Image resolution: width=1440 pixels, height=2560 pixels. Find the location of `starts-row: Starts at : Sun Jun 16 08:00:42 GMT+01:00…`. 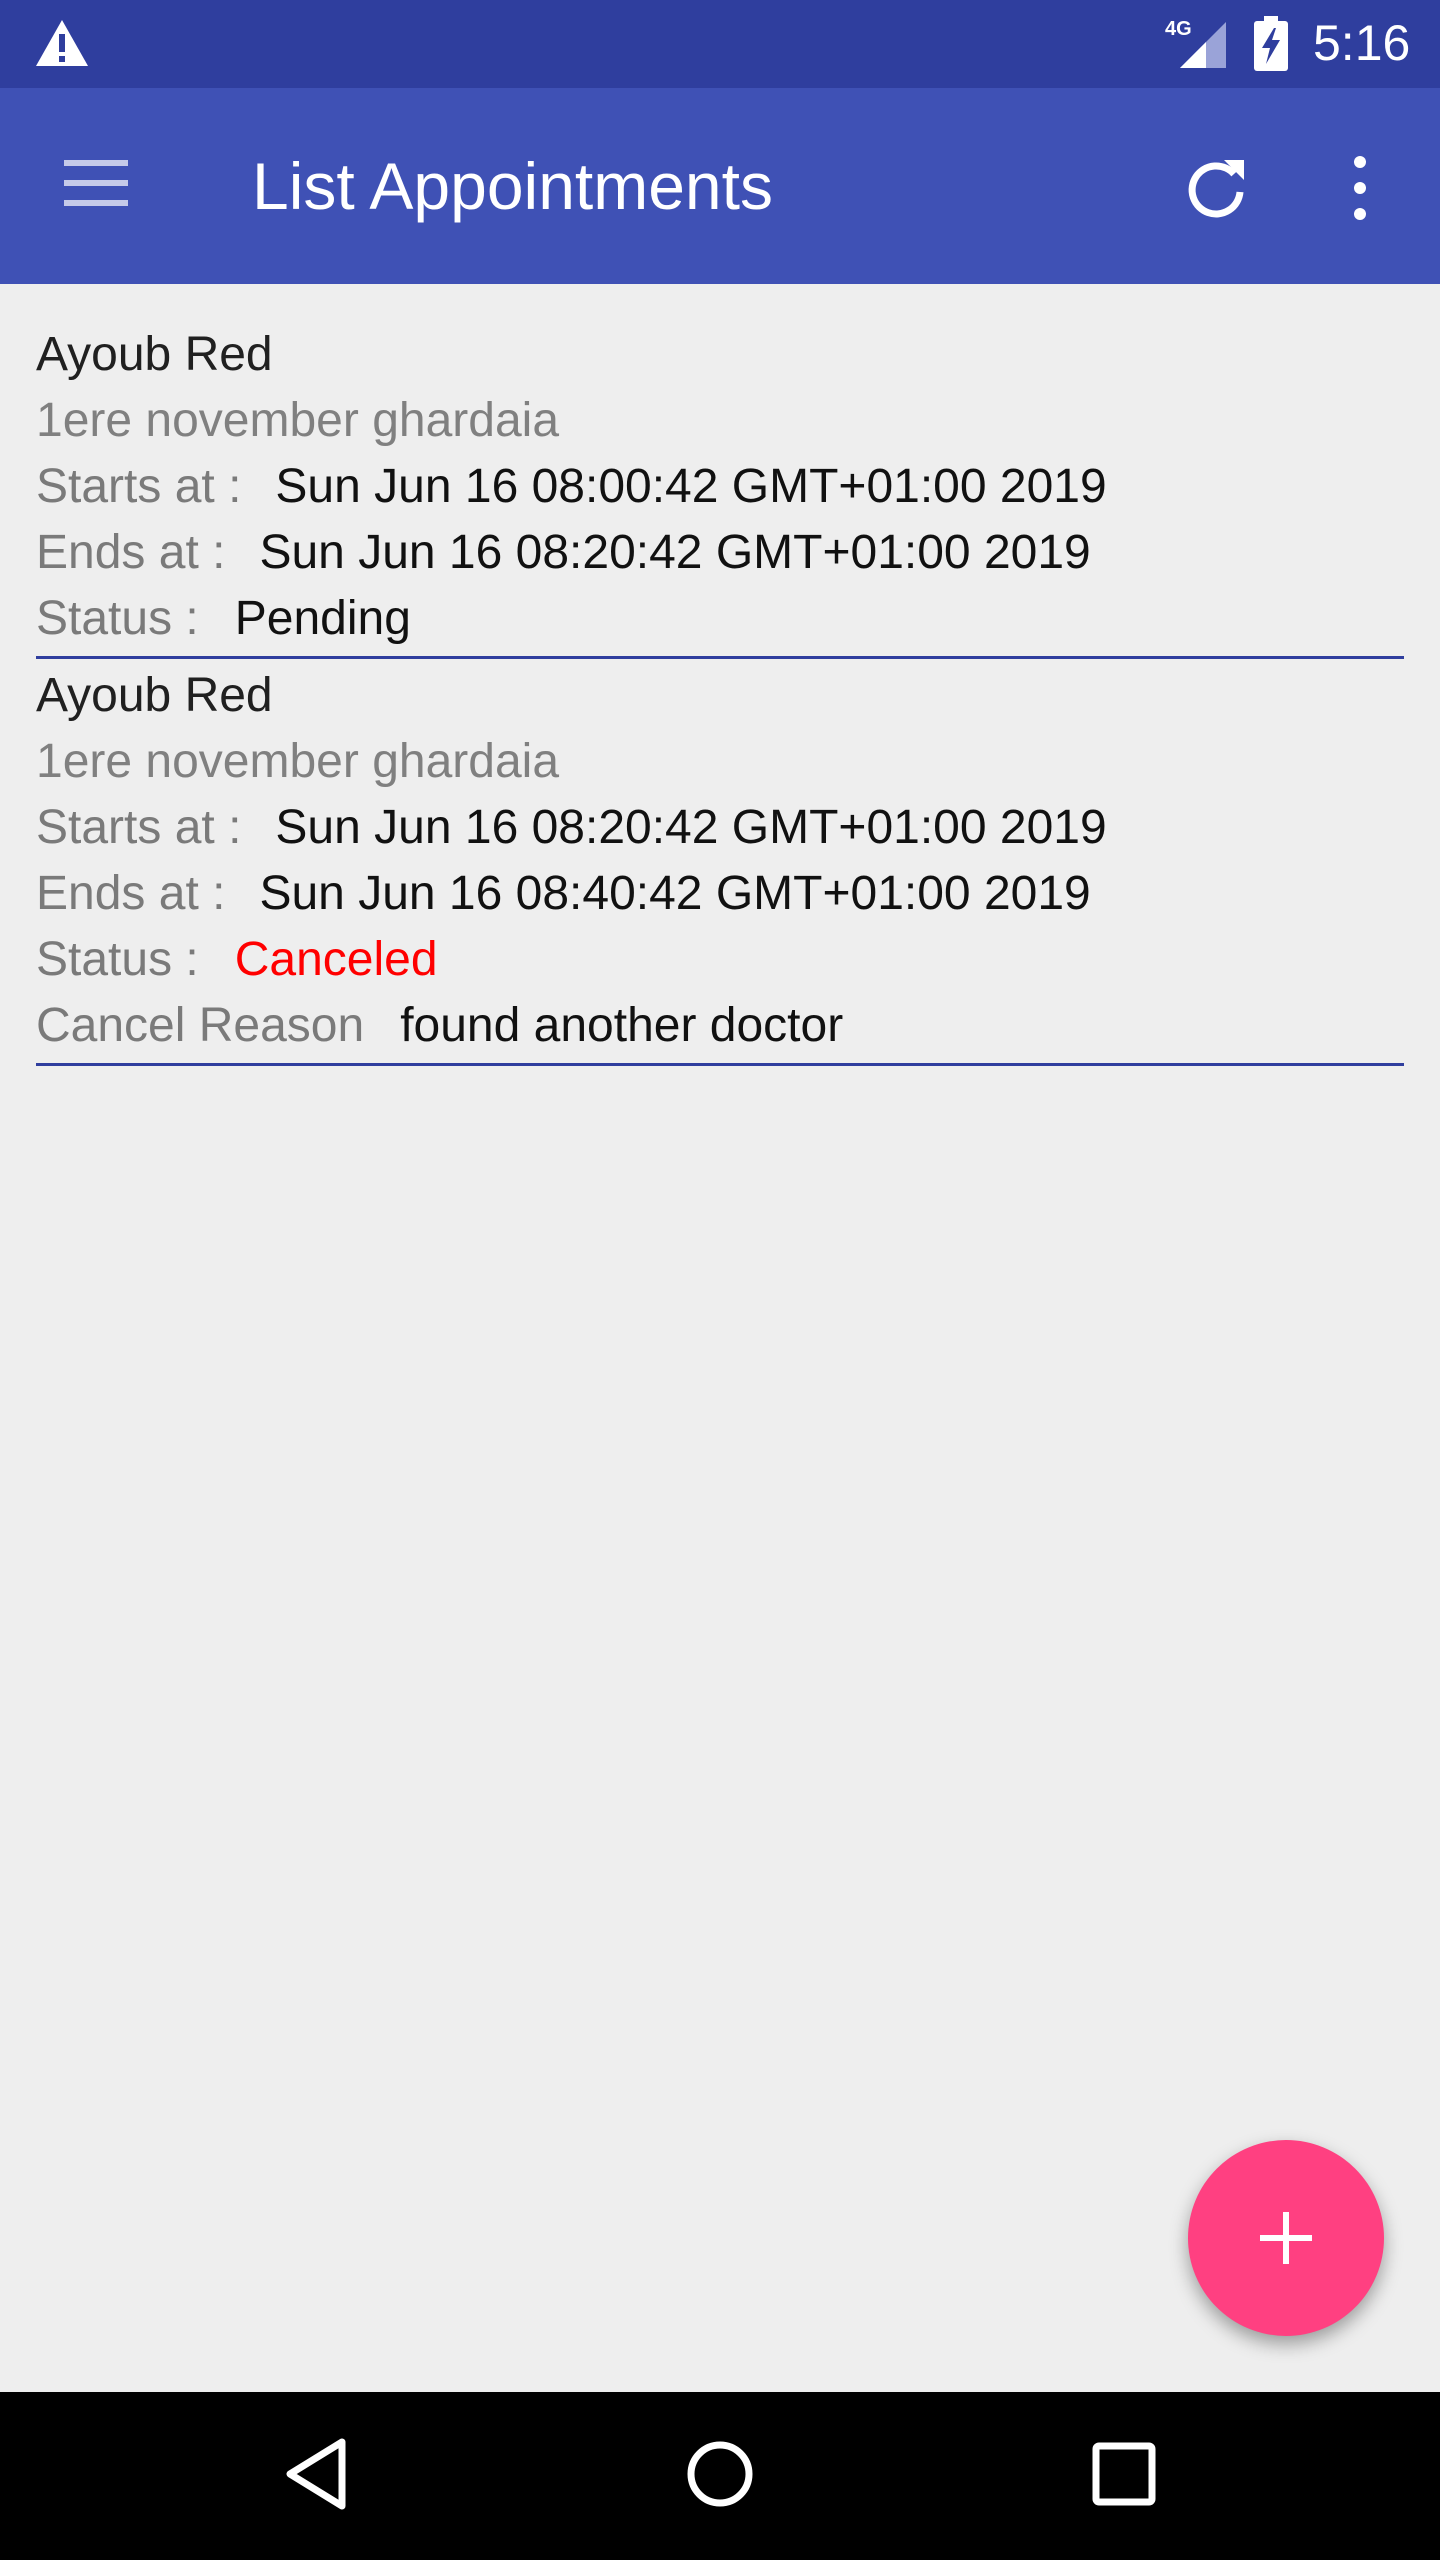

starts-row: Starts at : Sun Jun 16 08:00:42 GMT+01:00… is located at coordinates (720, 487).